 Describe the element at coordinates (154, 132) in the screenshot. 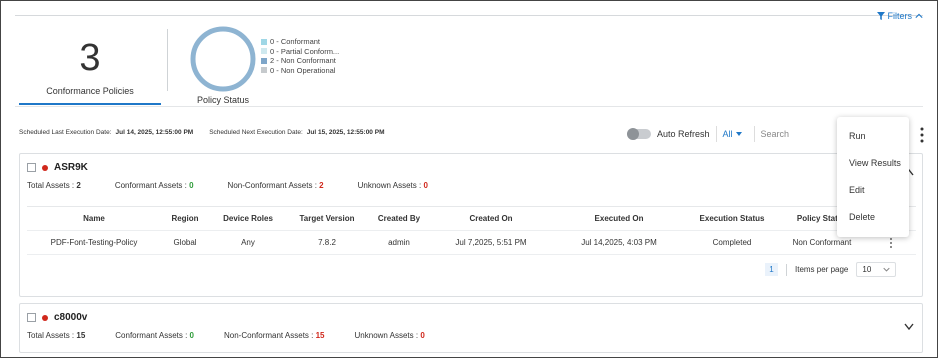

I see `last-execution-value: Jul 14, 2025, 12:55:00 PM` at that location.